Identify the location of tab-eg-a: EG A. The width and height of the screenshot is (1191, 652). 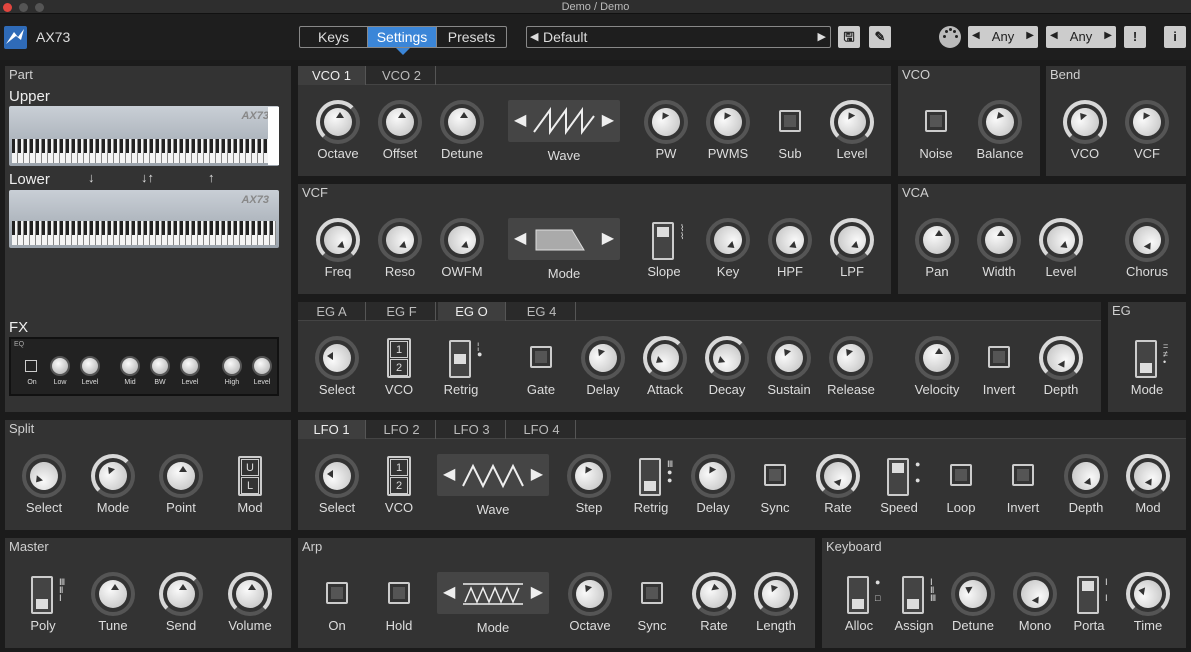
(332, 311).